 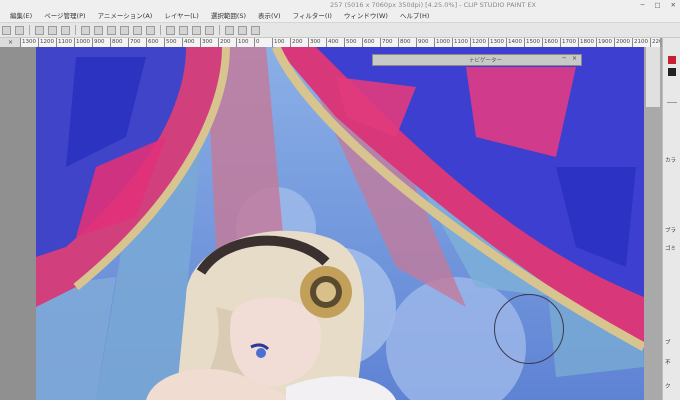 I want to click on menu-window: ウィンドウ(W), so click(x=366, y=16).